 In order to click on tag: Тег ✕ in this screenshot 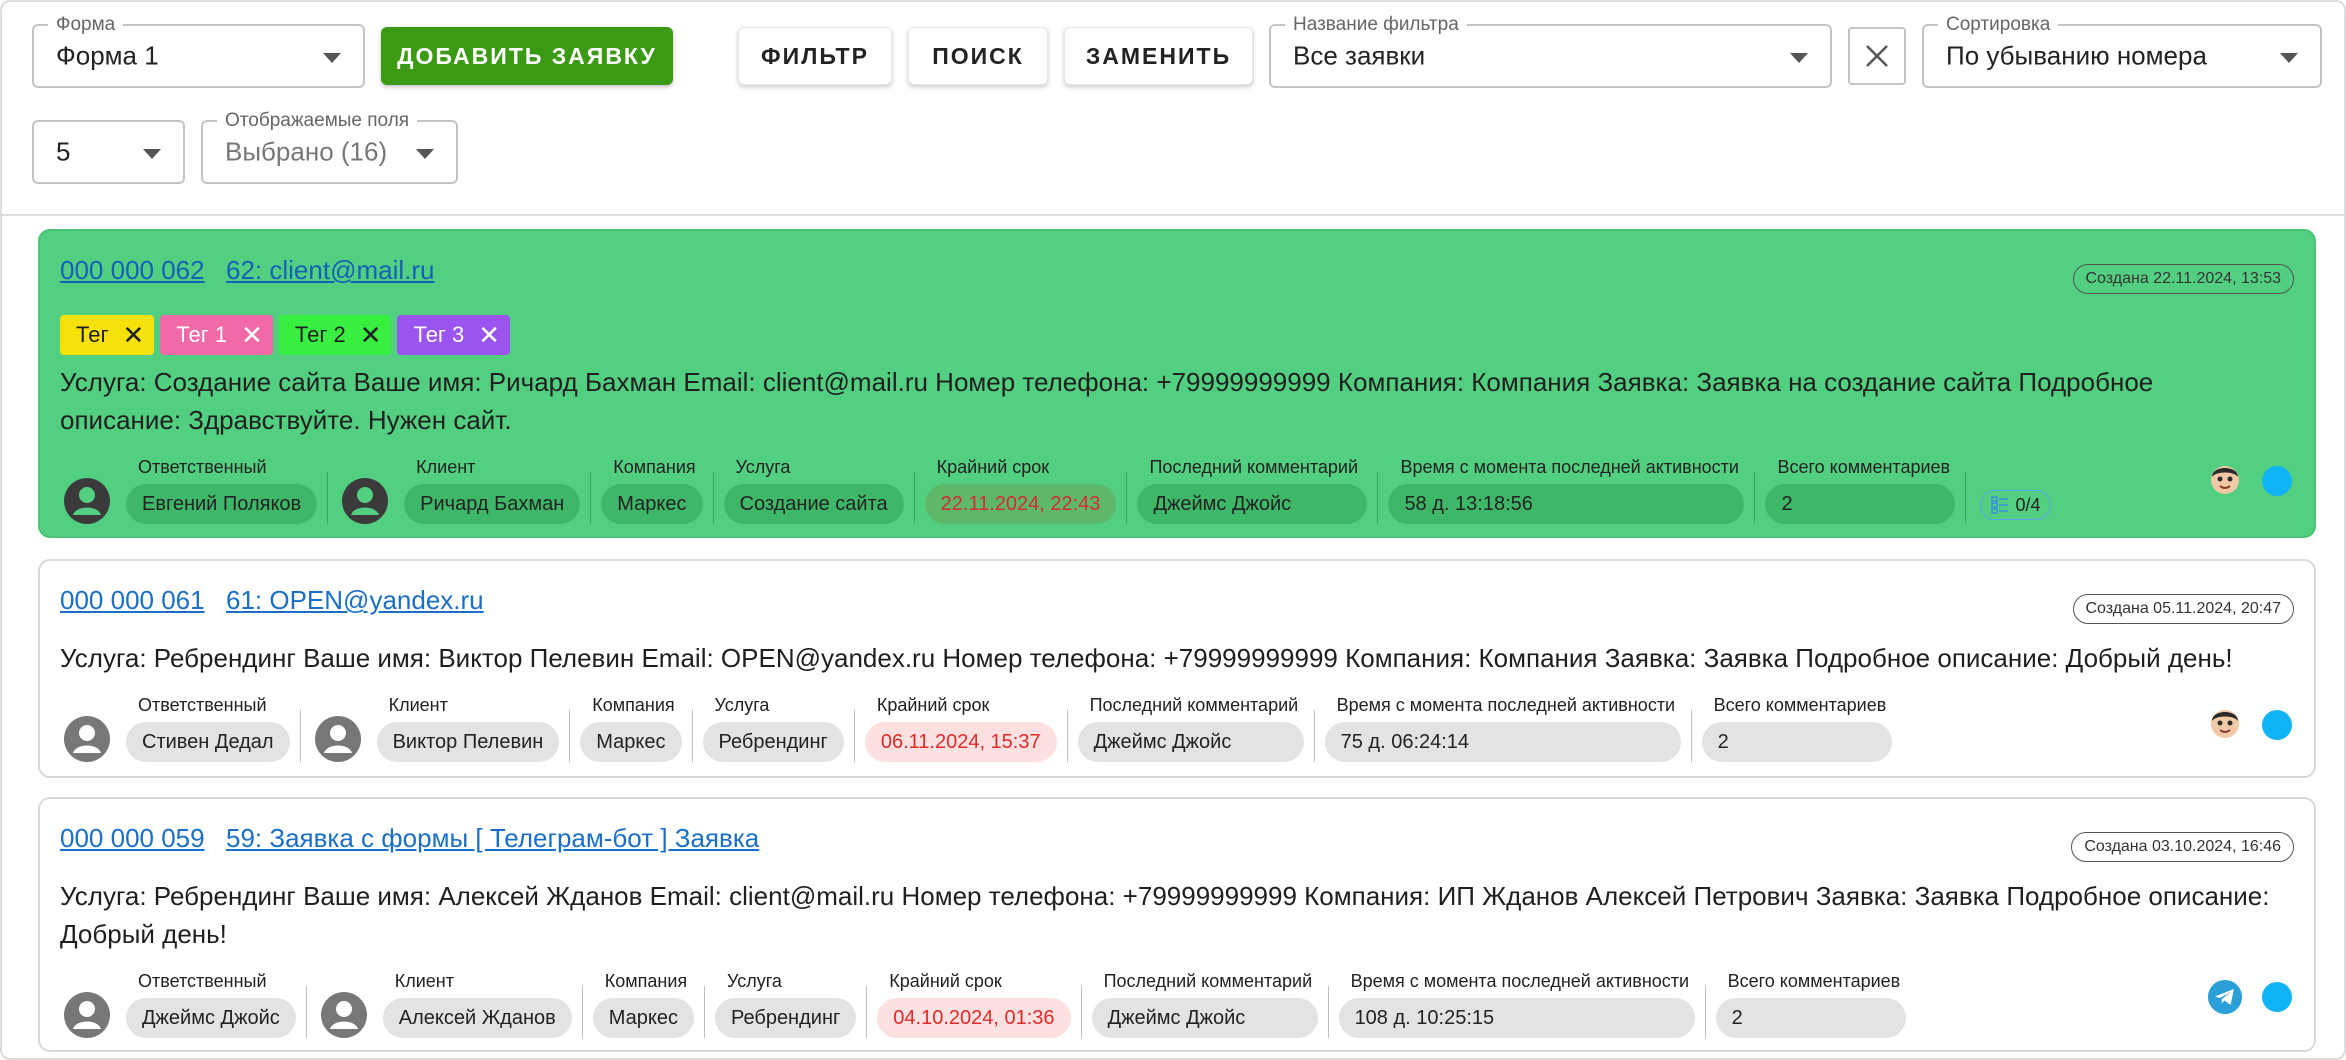, I will do `click(107, 335)`.